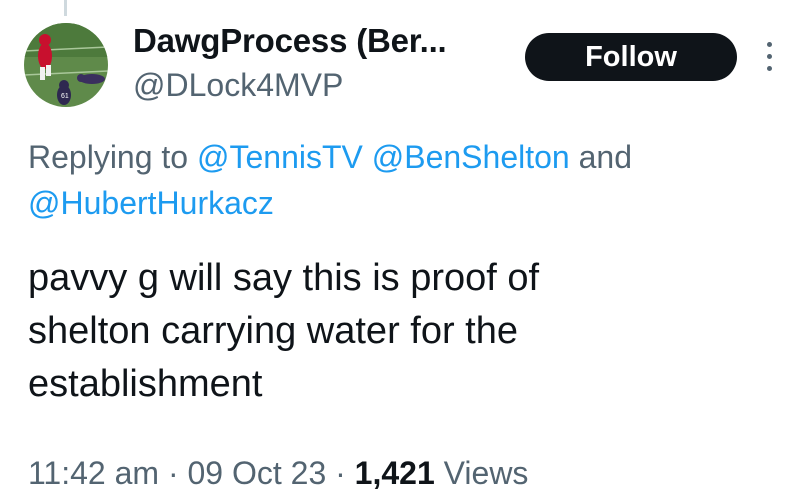 This screenshot has width=800, height=500. Describe the element at coordinates (770, 57) in the screenshot. I see `more-vertical-icon` at that location.